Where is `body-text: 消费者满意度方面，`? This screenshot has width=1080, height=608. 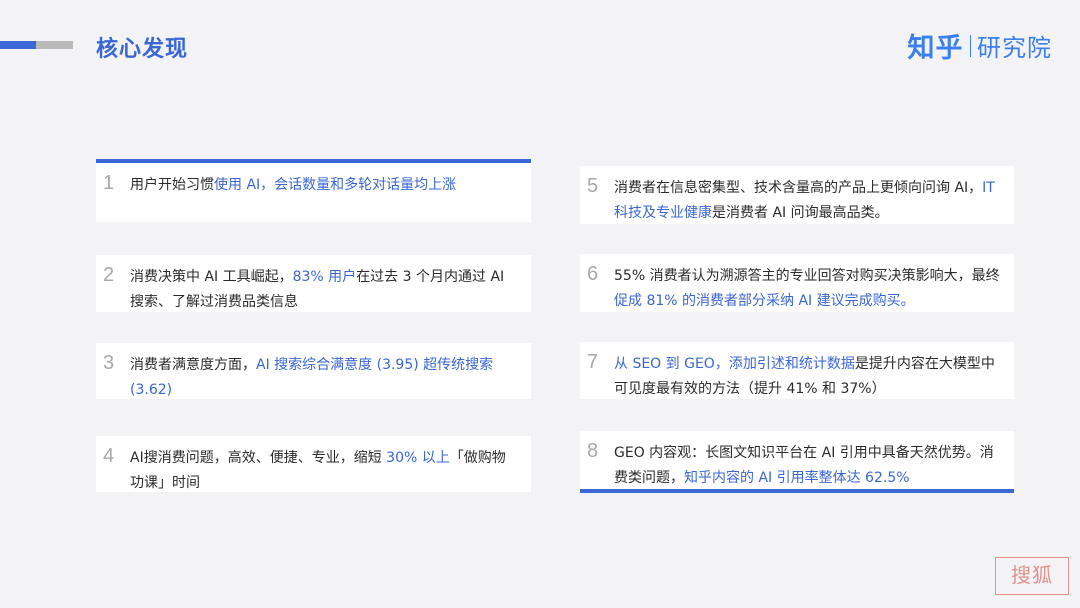 body-text: 消费者满意度方面， is located at coordinates (193, 365).